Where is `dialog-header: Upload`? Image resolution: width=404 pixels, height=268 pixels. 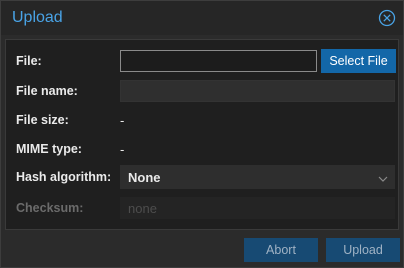
dialog-header: Upload is located at coordinates (202, 18).